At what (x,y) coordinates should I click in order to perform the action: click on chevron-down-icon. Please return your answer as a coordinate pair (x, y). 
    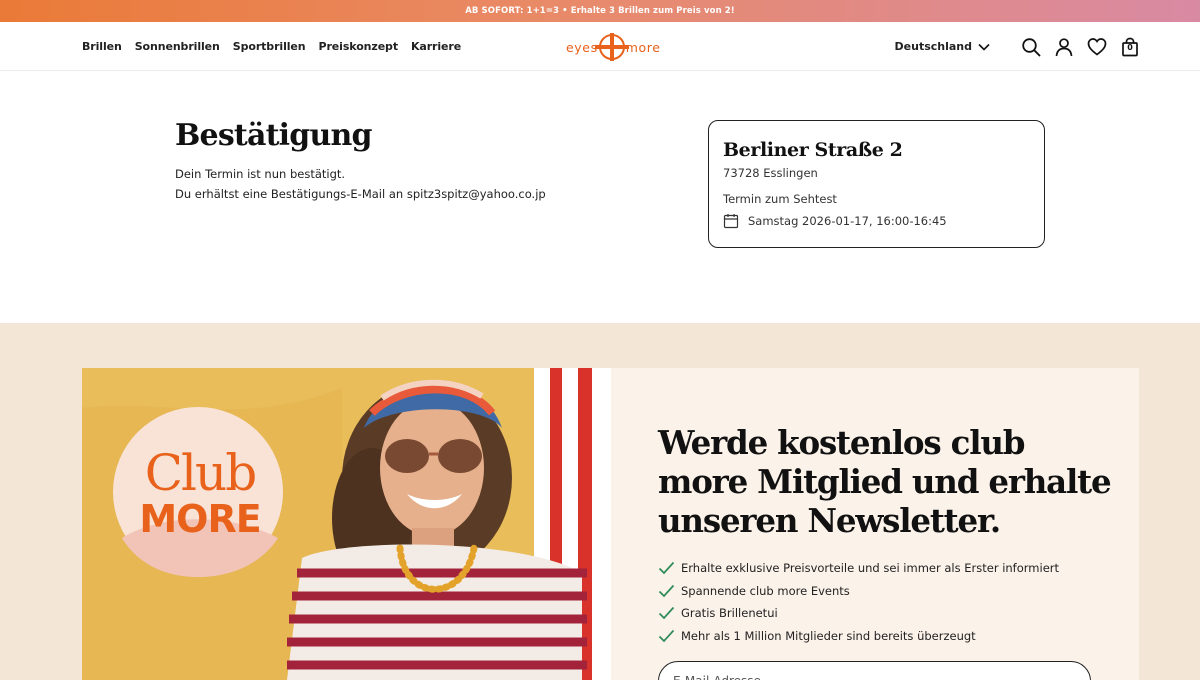
    Looking at the image, I should click on (984, 47).